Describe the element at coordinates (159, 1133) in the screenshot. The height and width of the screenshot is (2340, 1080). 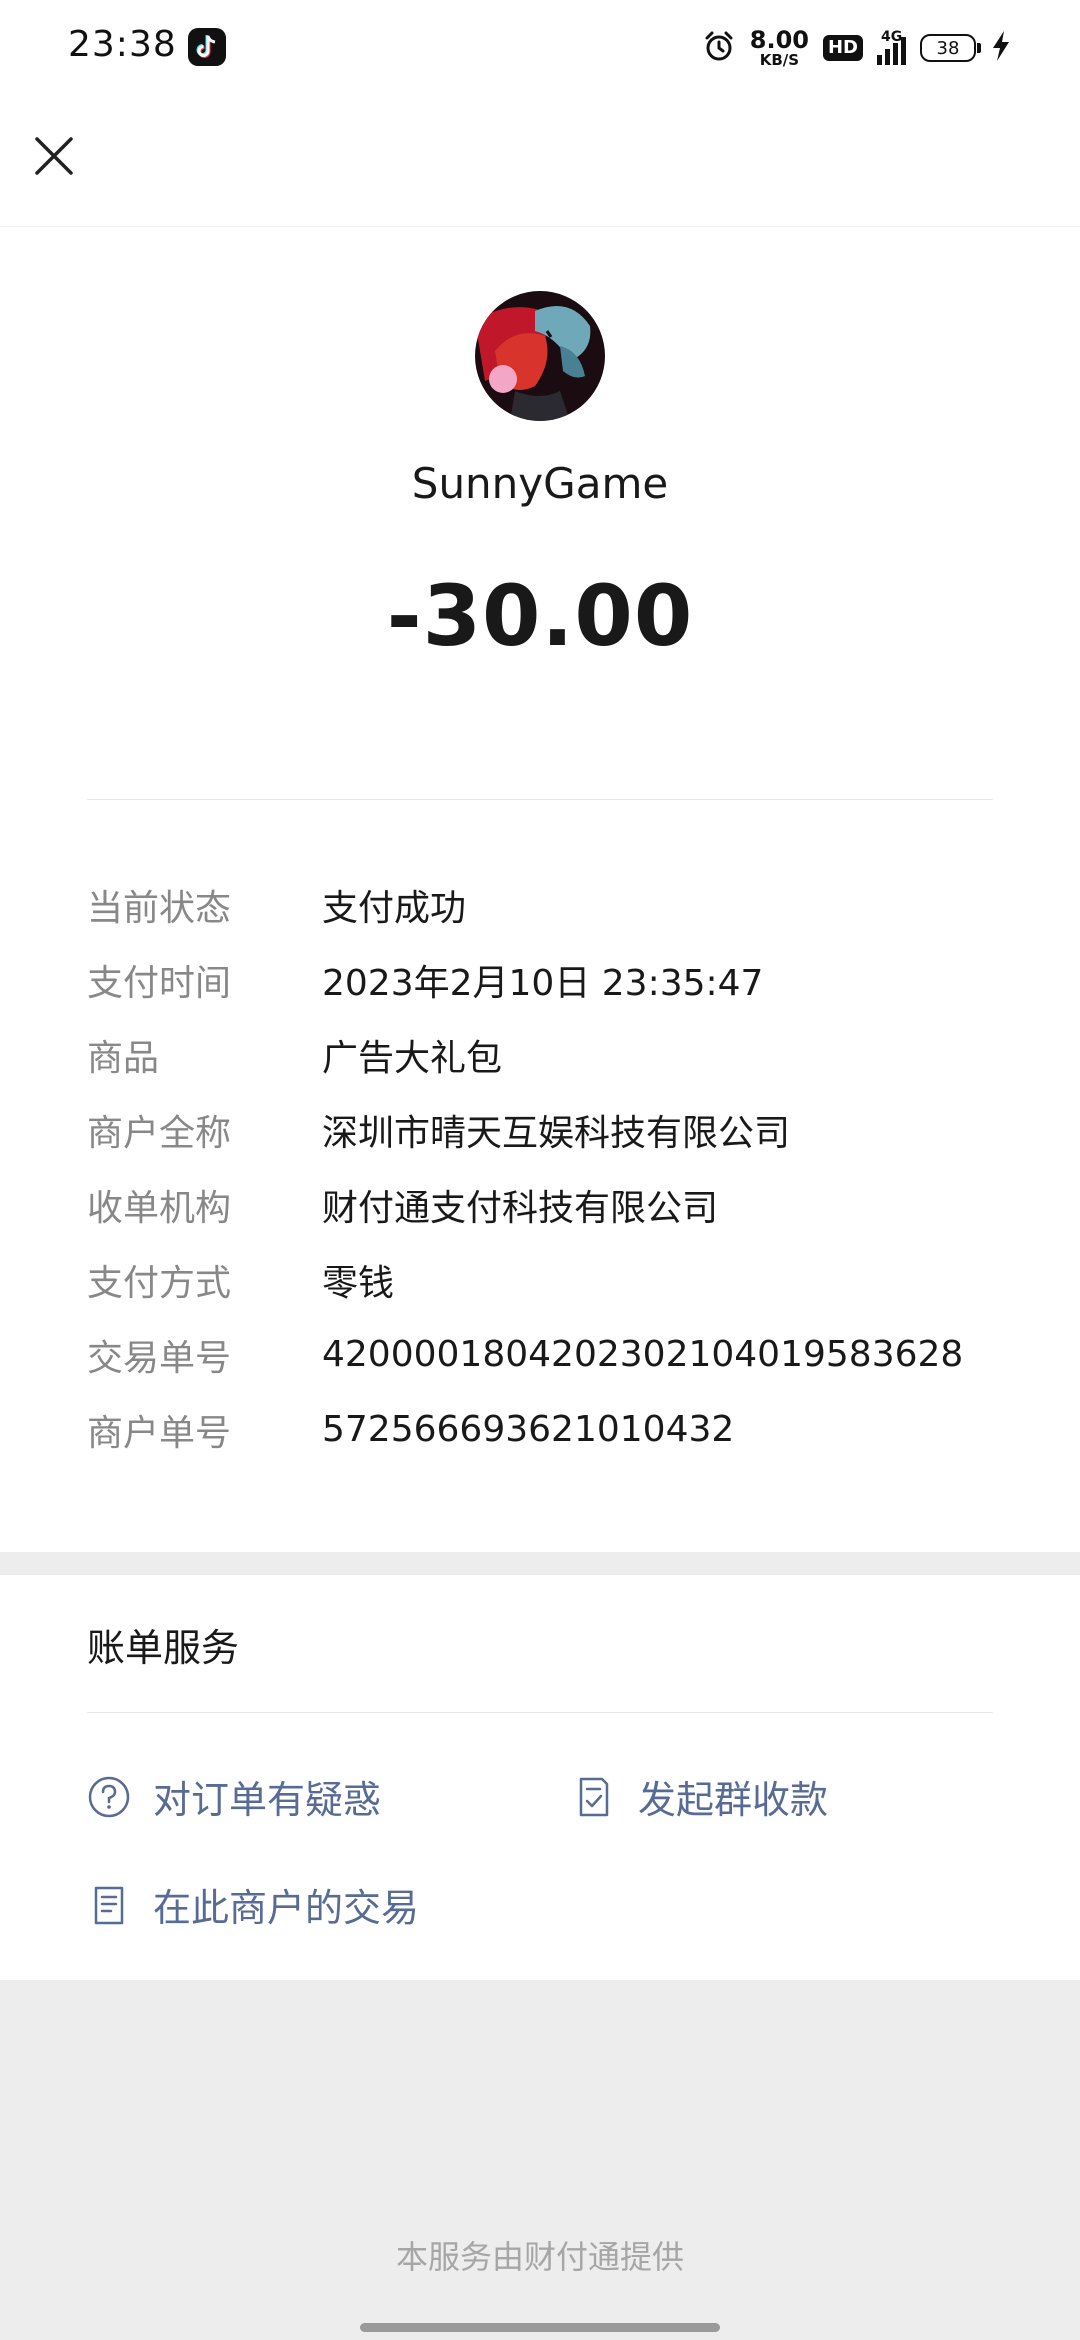
I see `detail-label: 商户全称` at that location.